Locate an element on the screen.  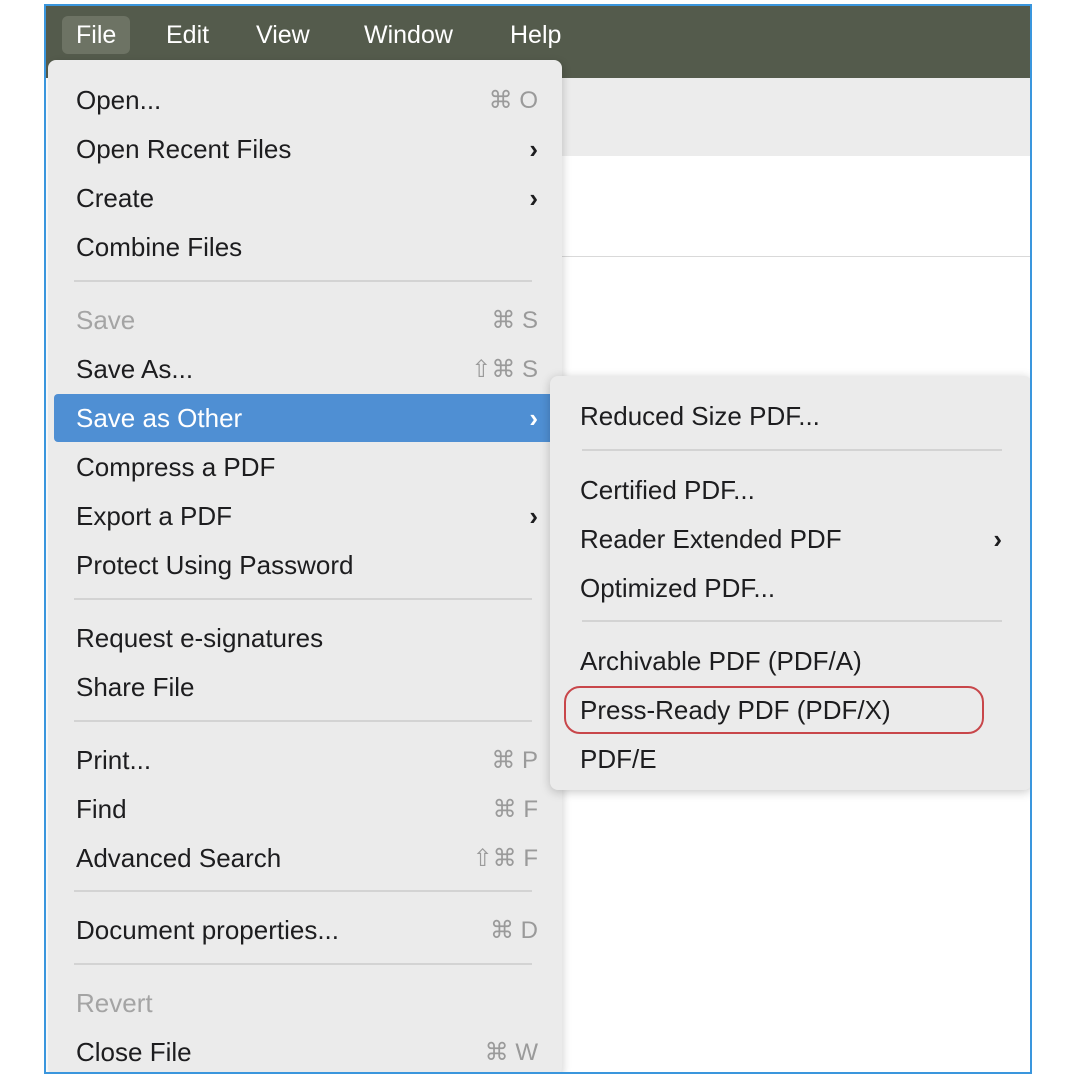
menu-item-label: Press-Ready PDF (PDF/X) is located at coordinates (735, 709).